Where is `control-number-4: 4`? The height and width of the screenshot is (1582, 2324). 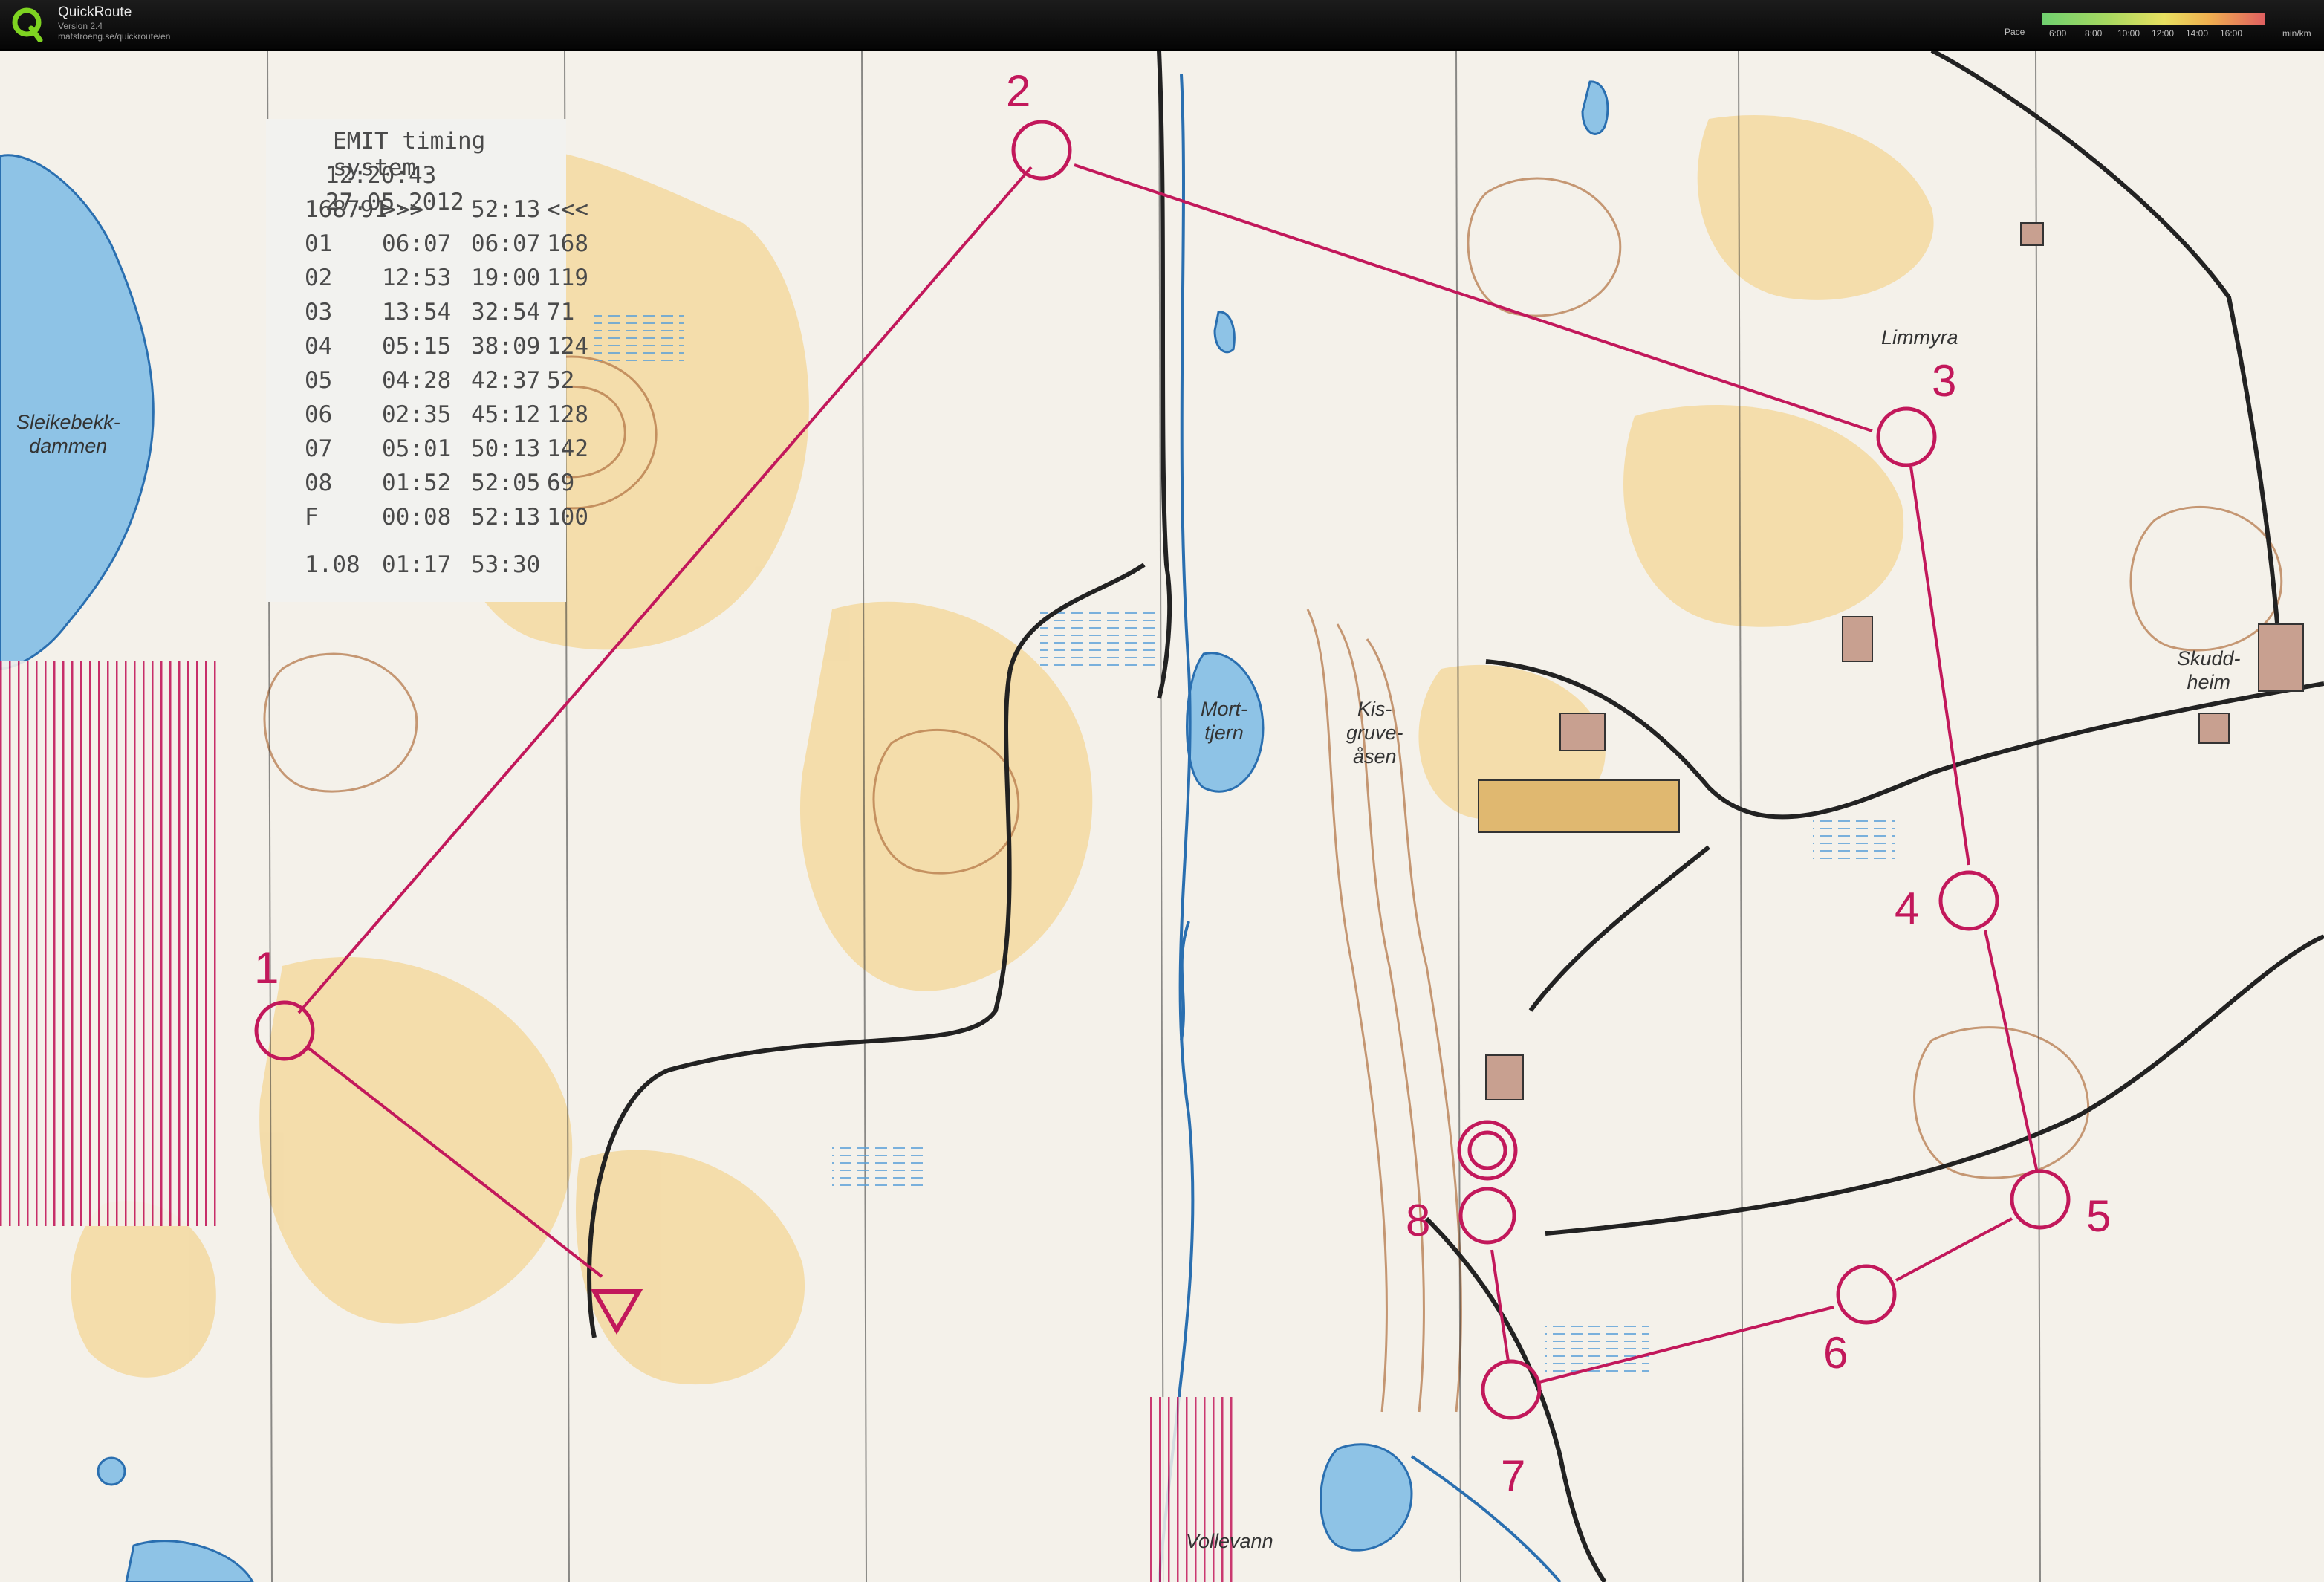
control-number-4: 4 is located at coordinates (1907, 908).